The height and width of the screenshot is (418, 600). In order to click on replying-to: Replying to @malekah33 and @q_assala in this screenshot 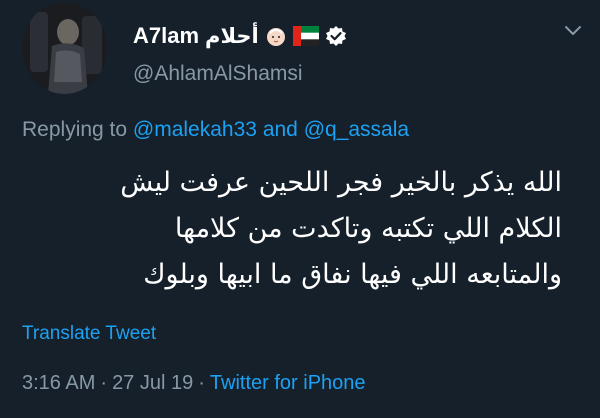, I will do `click(215, 130)`.